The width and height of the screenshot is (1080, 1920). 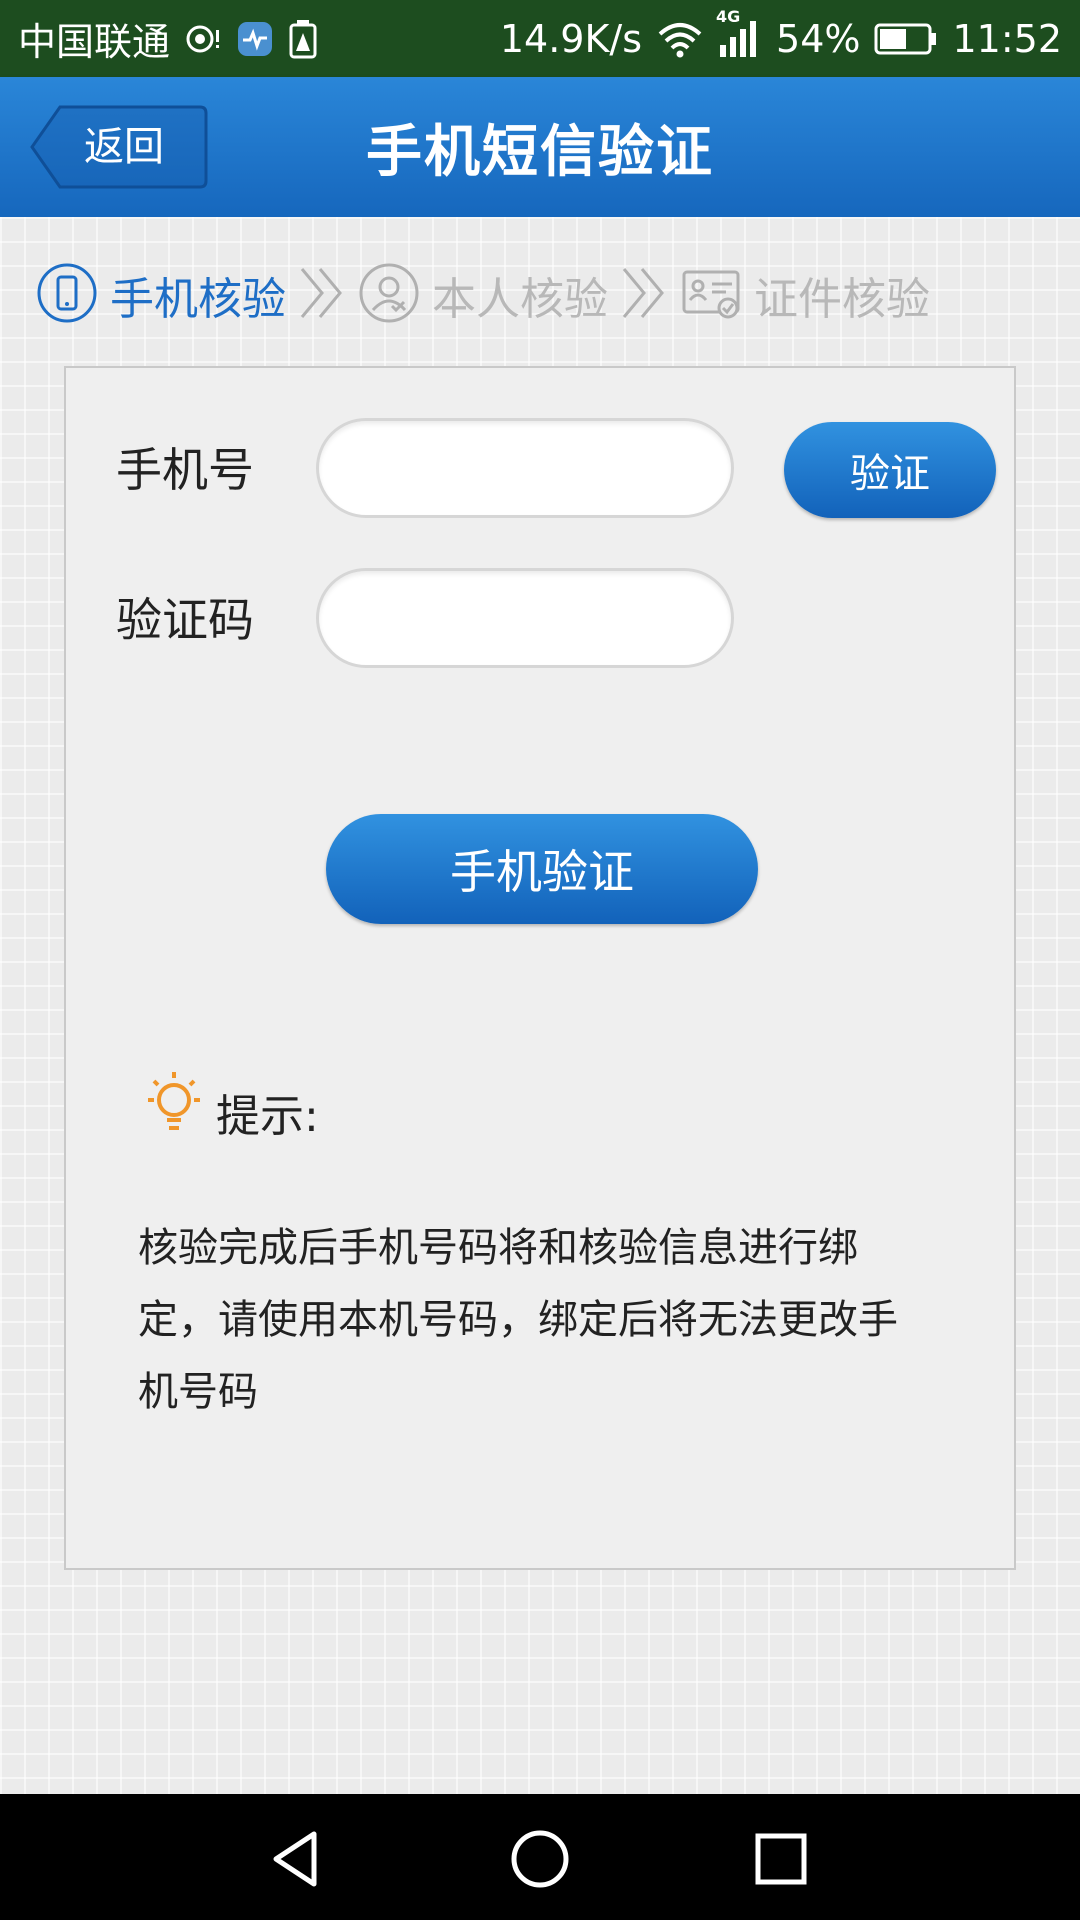 I want to click on person-icon, so click(x=389, y=295).